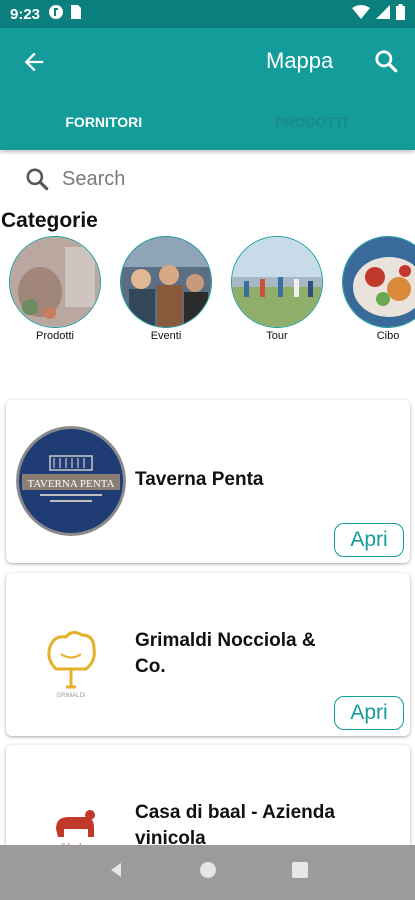 The height and width of the screenshot is (900, 415). I want to click on category-tour: Tour, so click(277, 291).